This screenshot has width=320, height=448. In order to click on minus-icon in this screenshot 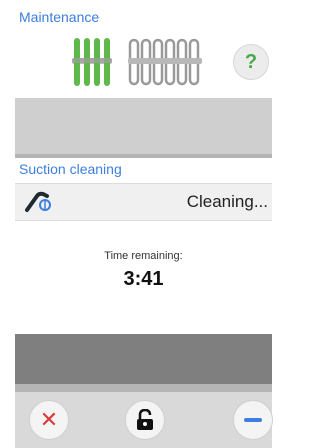, I will do `click(253, 420)`.